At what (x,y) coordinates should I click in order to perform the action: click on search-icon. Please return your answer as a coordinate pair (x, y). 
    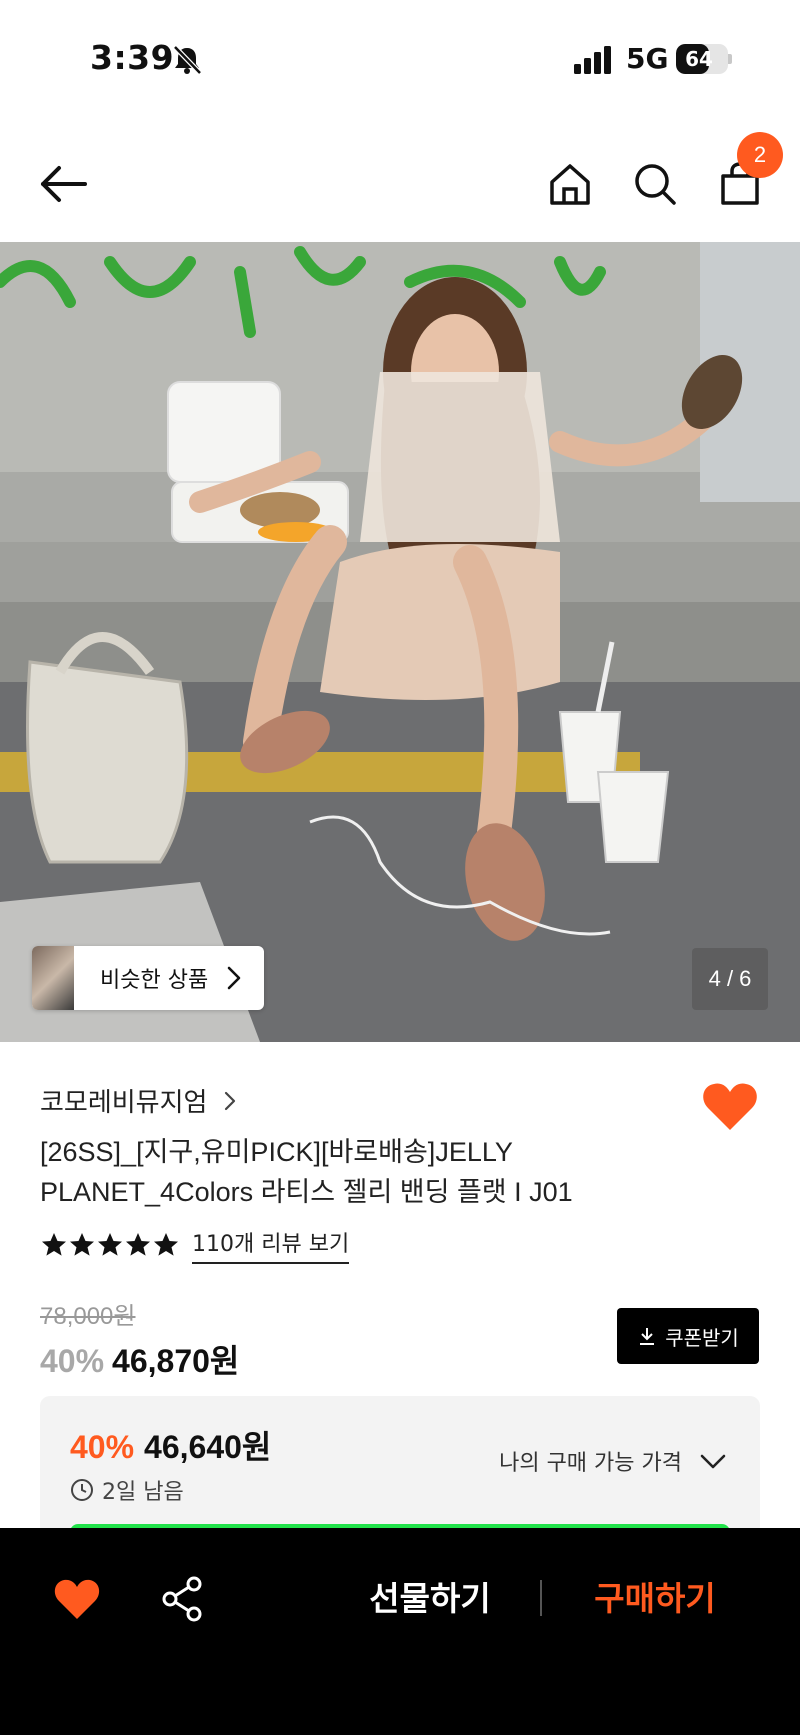
    Looking at the image, I should click on (655, 184).